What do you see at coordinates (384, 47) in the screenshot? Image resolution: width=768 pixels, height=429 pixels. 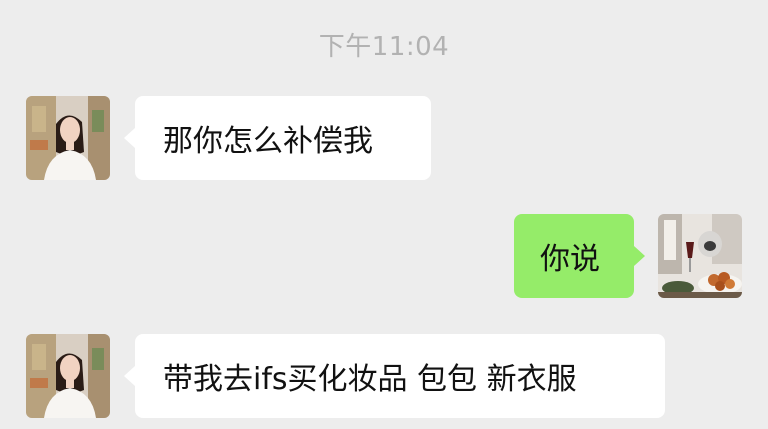 I see `chat-timestamp: 下午11:04` at bounding box center [384, 47].